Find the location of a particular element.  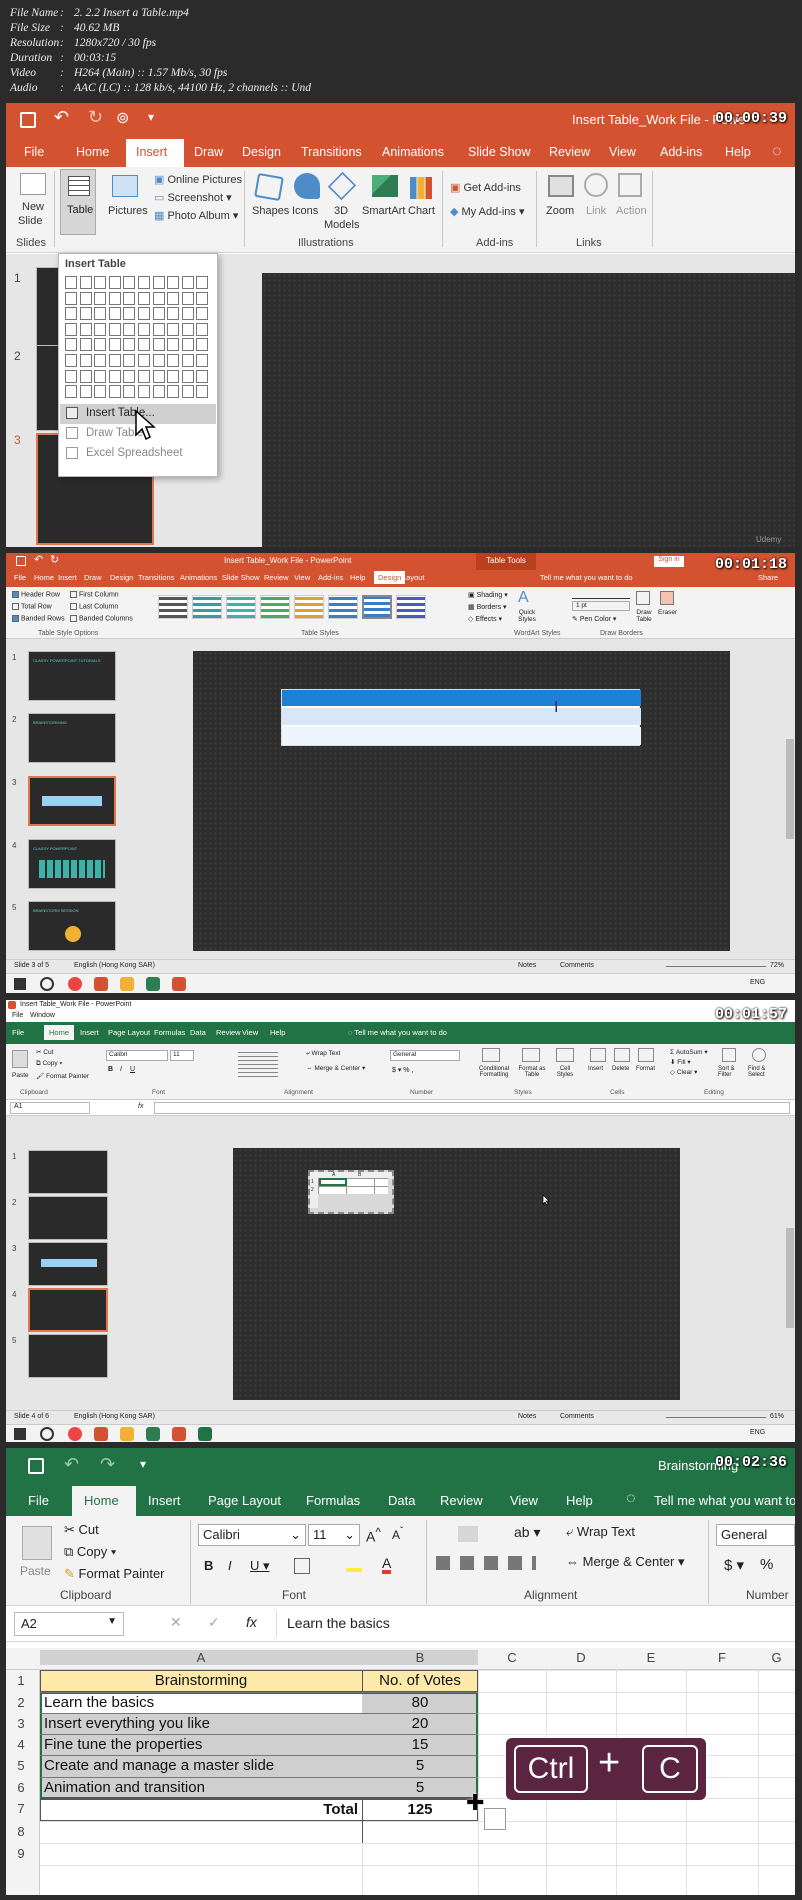

font-size-select: 11 ⌄ is located at coordinates (334, 1535).